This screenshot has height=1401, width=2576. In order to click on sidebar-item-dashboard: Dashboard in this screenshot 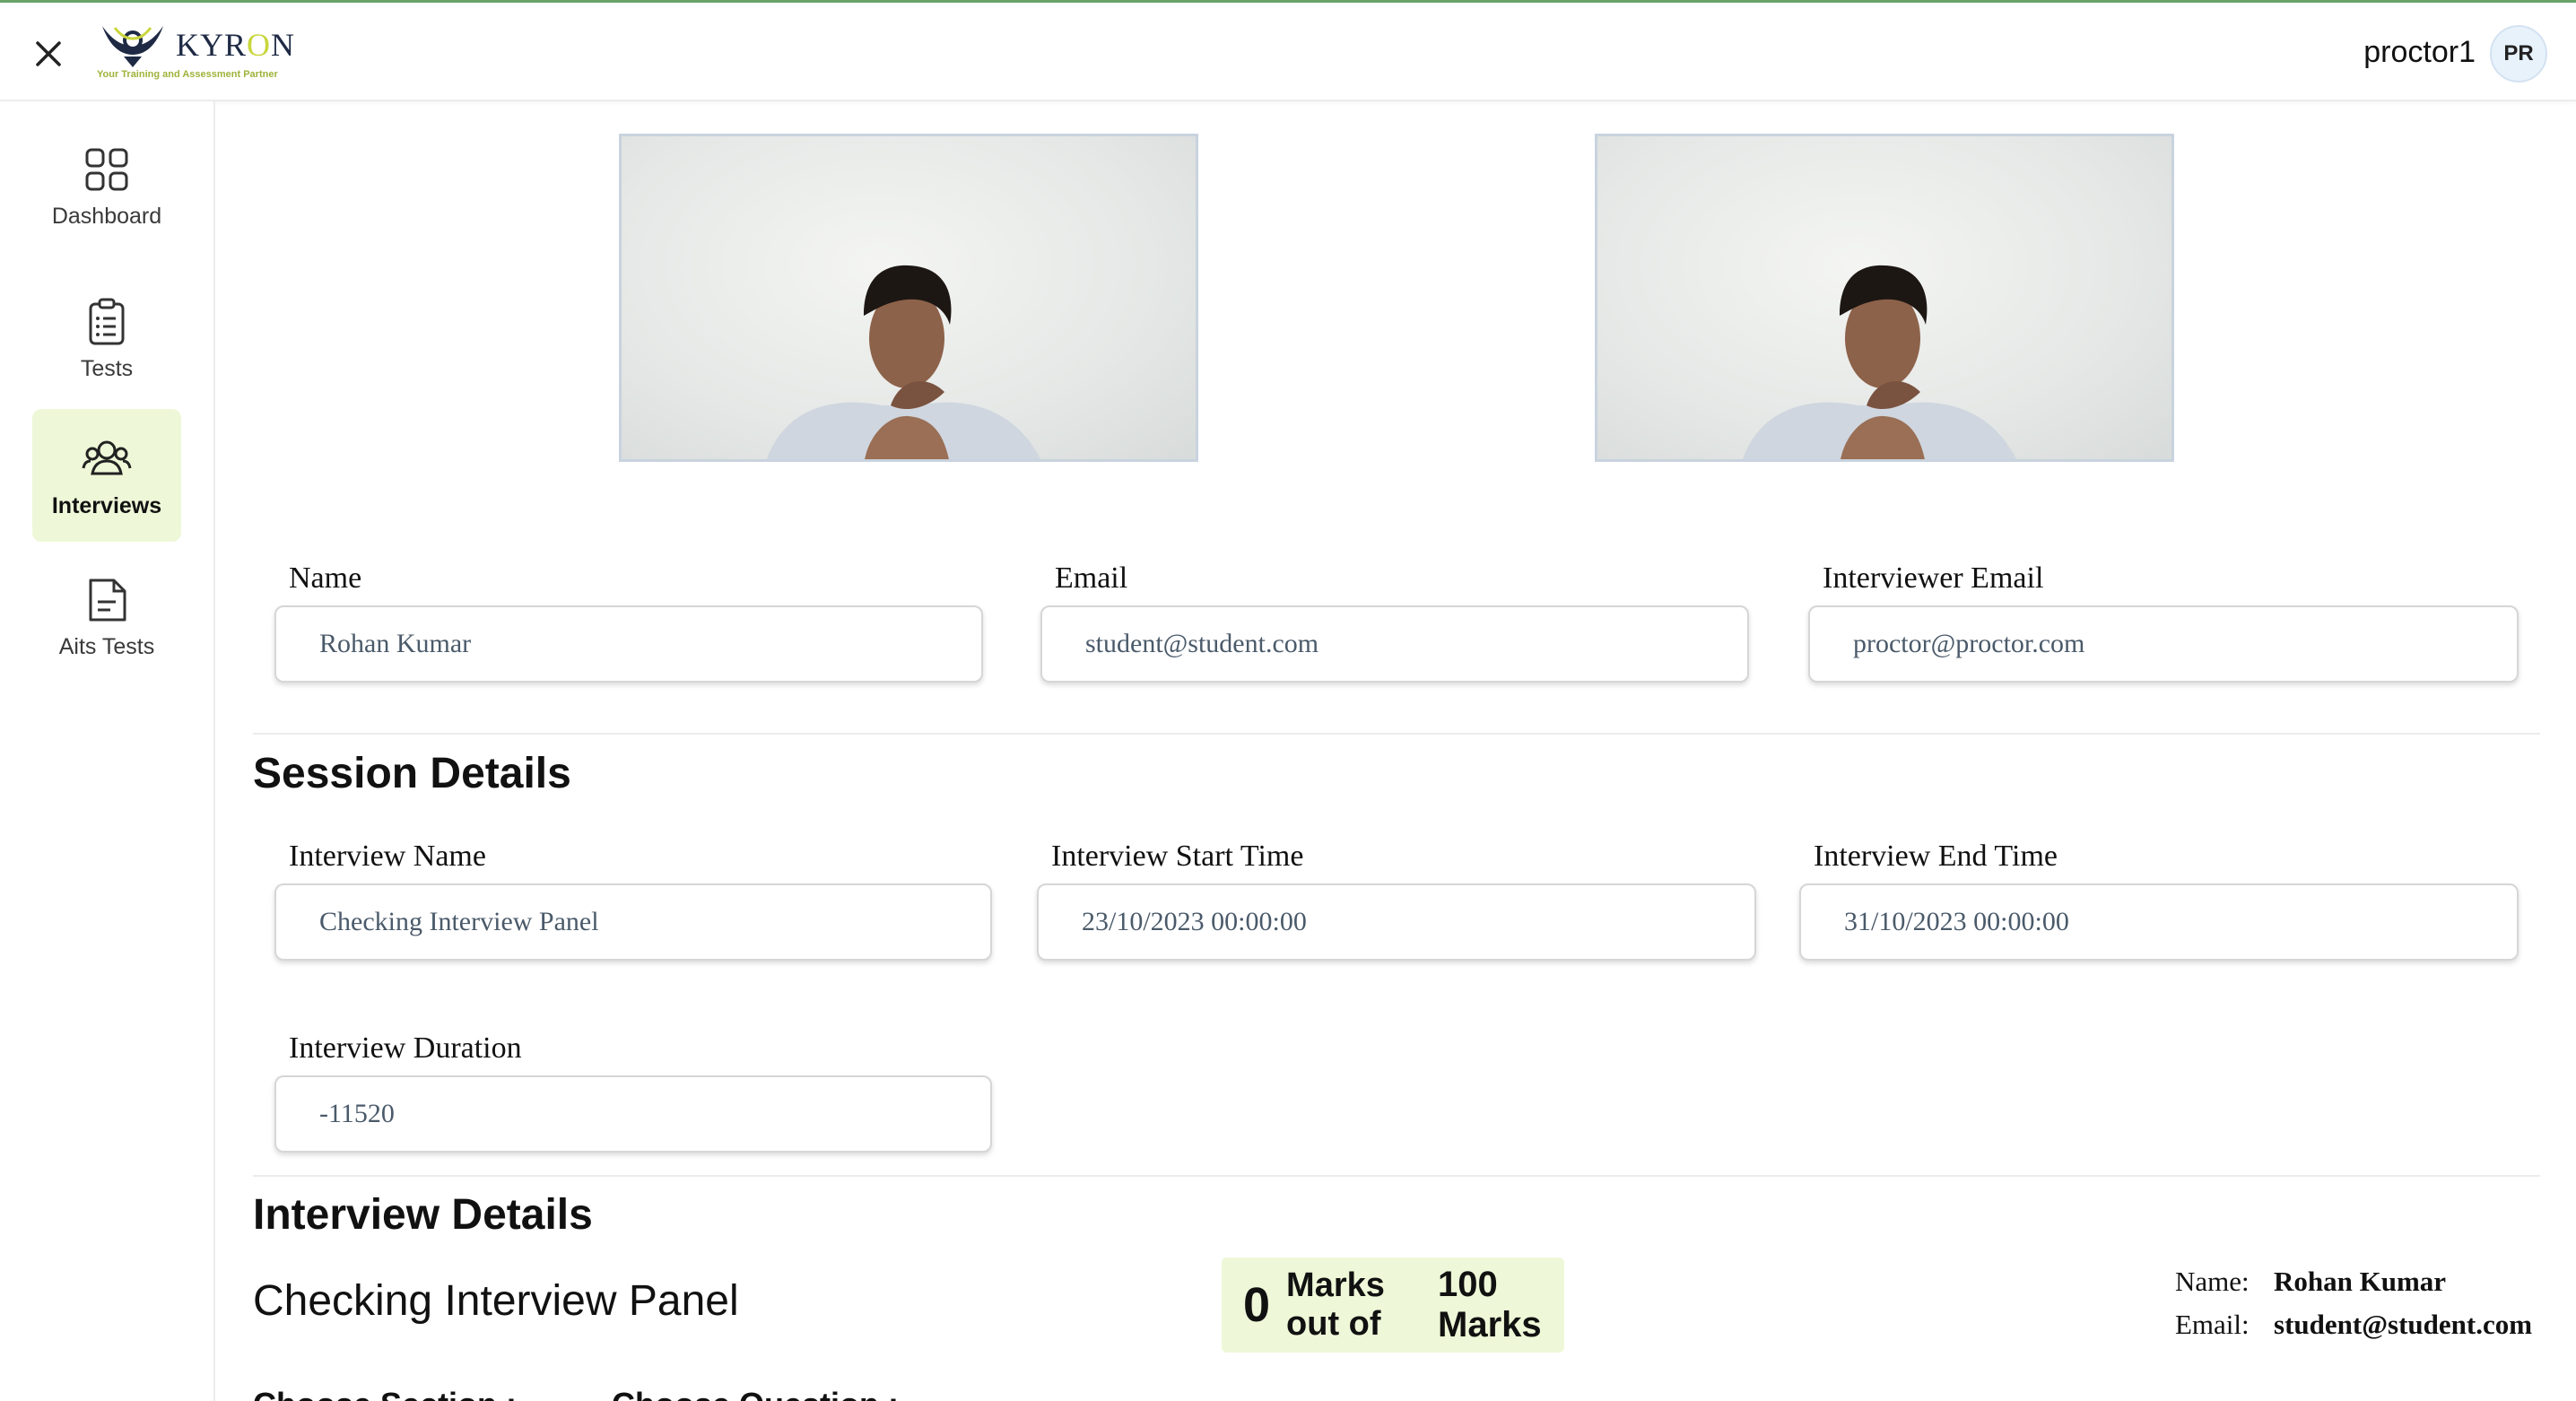, I will do `click(106, 185)`.